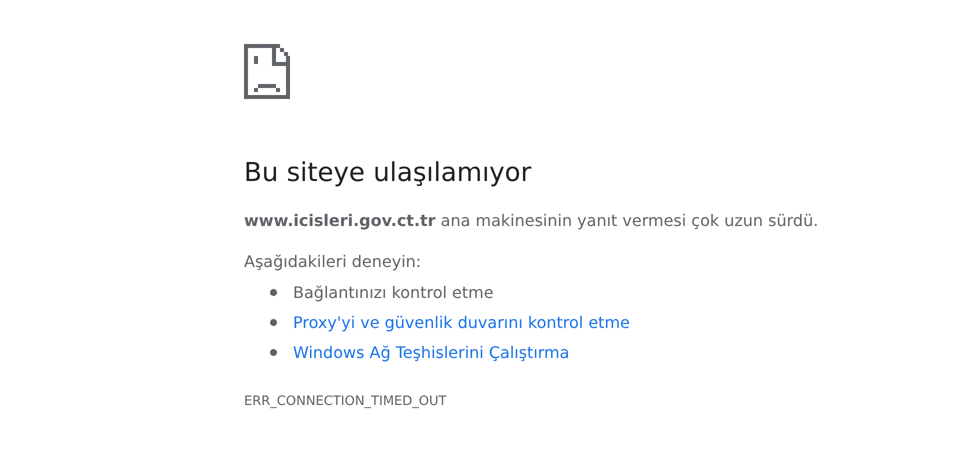 This screenshot has height=460, width=969. I want to click on error-heading: Bu siteye ulaşılamıyor, so click(388, 173).